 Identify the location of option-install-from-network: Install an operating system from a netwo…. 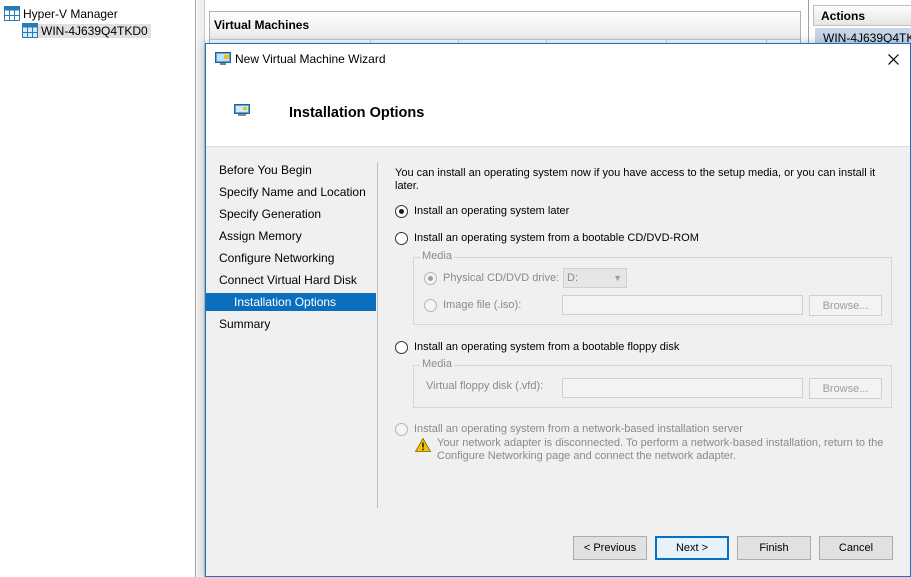
(569, 429).